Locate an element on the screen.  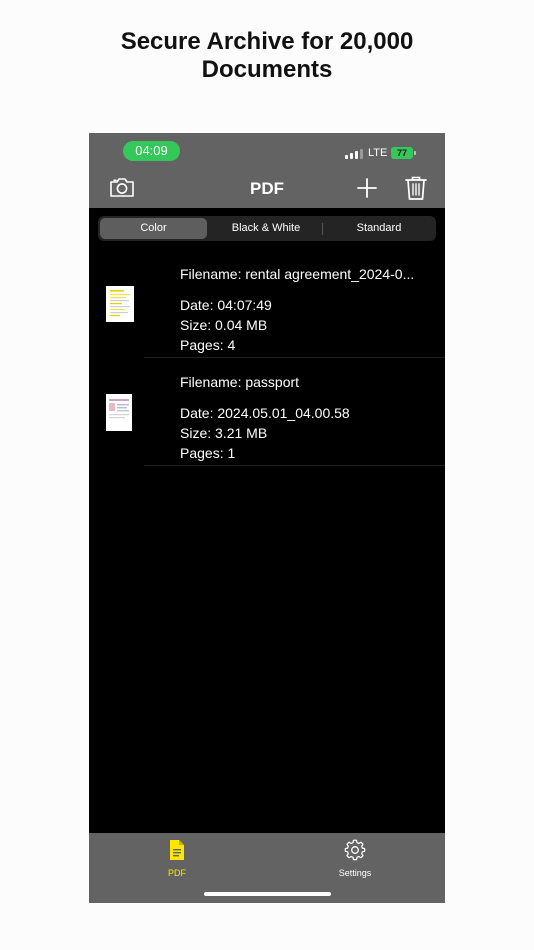
tab-pdf-label: PDF is located at coordinates (177, 873).